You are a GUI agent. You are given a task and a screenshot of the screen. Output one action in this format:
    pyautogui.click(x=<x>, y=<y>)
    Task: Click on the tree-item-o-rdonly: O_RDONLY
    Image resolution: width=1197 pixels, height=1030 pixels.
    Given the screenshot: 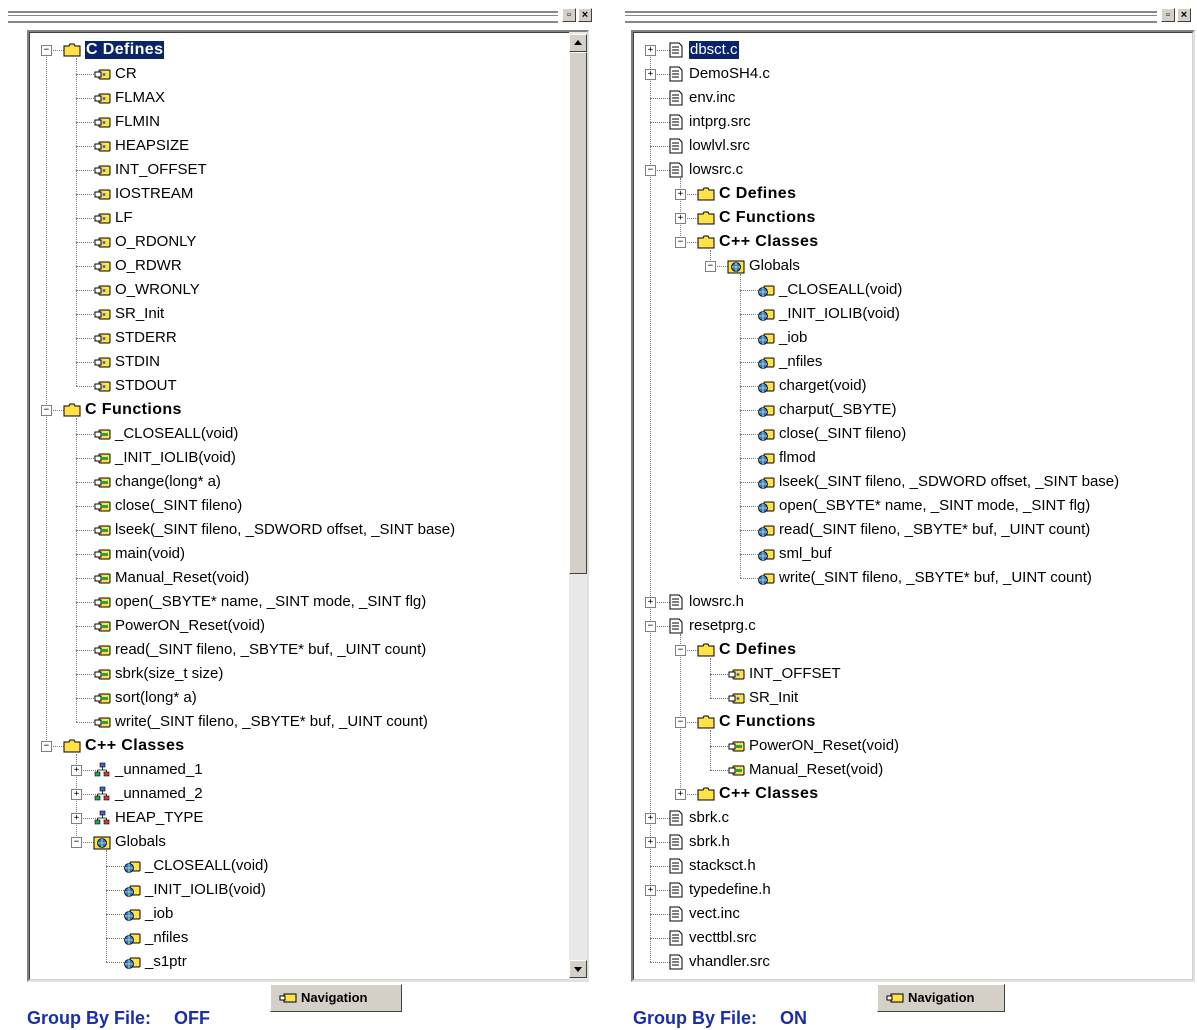 What is the action you would take?
    pyautogui.click(x=298, y=242)
    